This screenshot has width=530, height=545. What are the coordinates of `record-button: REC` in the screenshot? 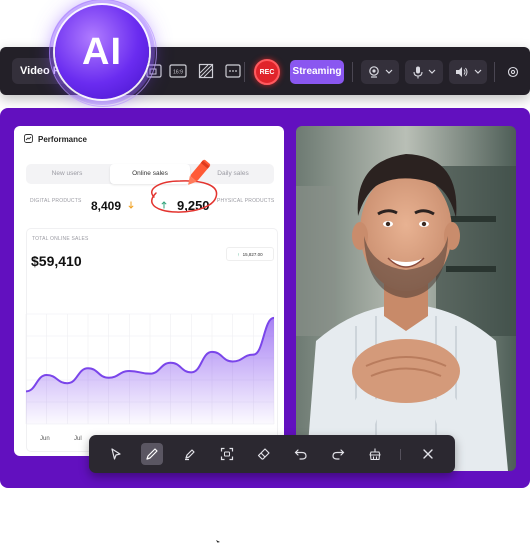 It's located at (267, 72).